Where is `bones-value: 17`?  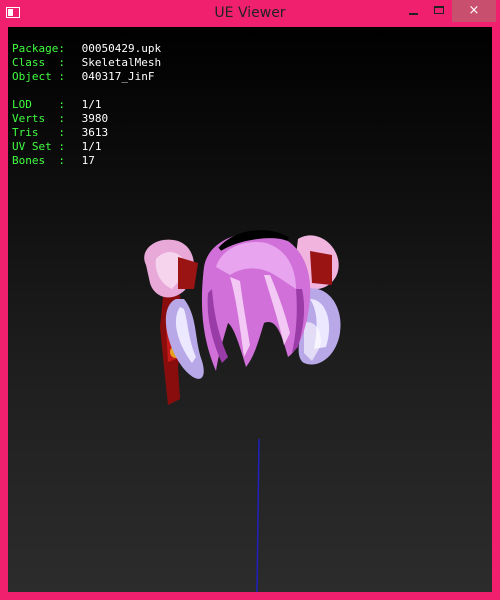 bones-value: 17 is located at coordinates (88, 160).